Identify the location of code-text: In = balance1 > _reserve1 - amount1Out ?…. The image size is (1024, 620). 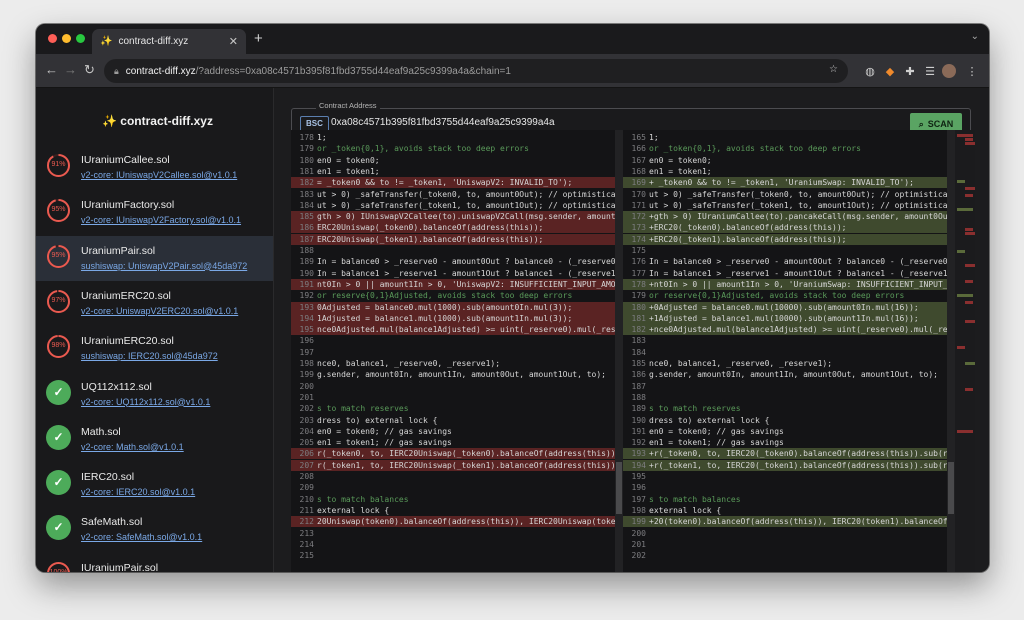
(470, 273).